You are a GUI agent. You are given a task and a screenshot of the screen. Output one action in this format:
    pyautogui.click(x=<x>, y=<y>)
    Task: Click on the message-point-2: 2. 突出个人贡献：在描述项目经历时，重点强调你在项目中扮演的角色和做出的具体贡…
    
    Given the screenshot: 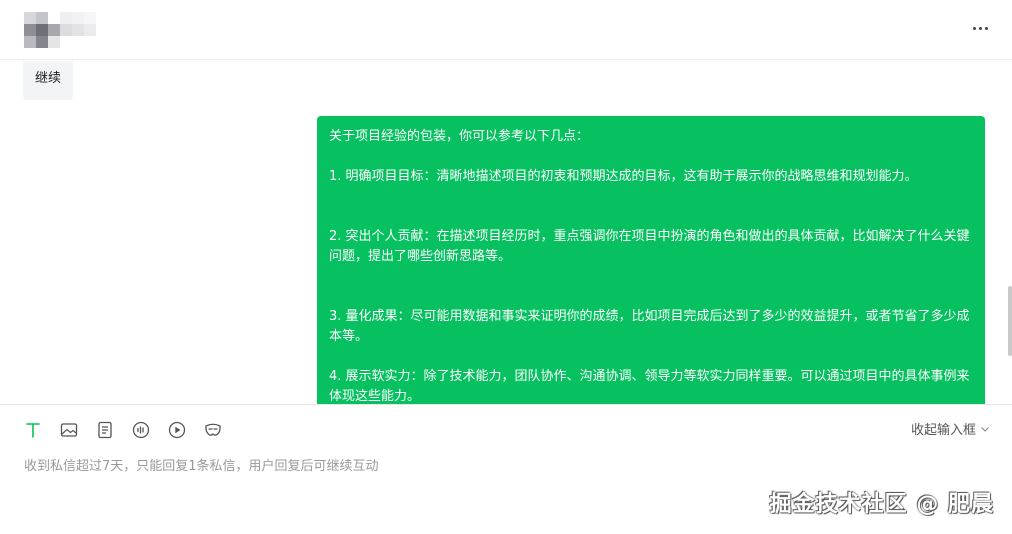 What is the action you would take?
    pyautogui.click(x=649, y=246)
    